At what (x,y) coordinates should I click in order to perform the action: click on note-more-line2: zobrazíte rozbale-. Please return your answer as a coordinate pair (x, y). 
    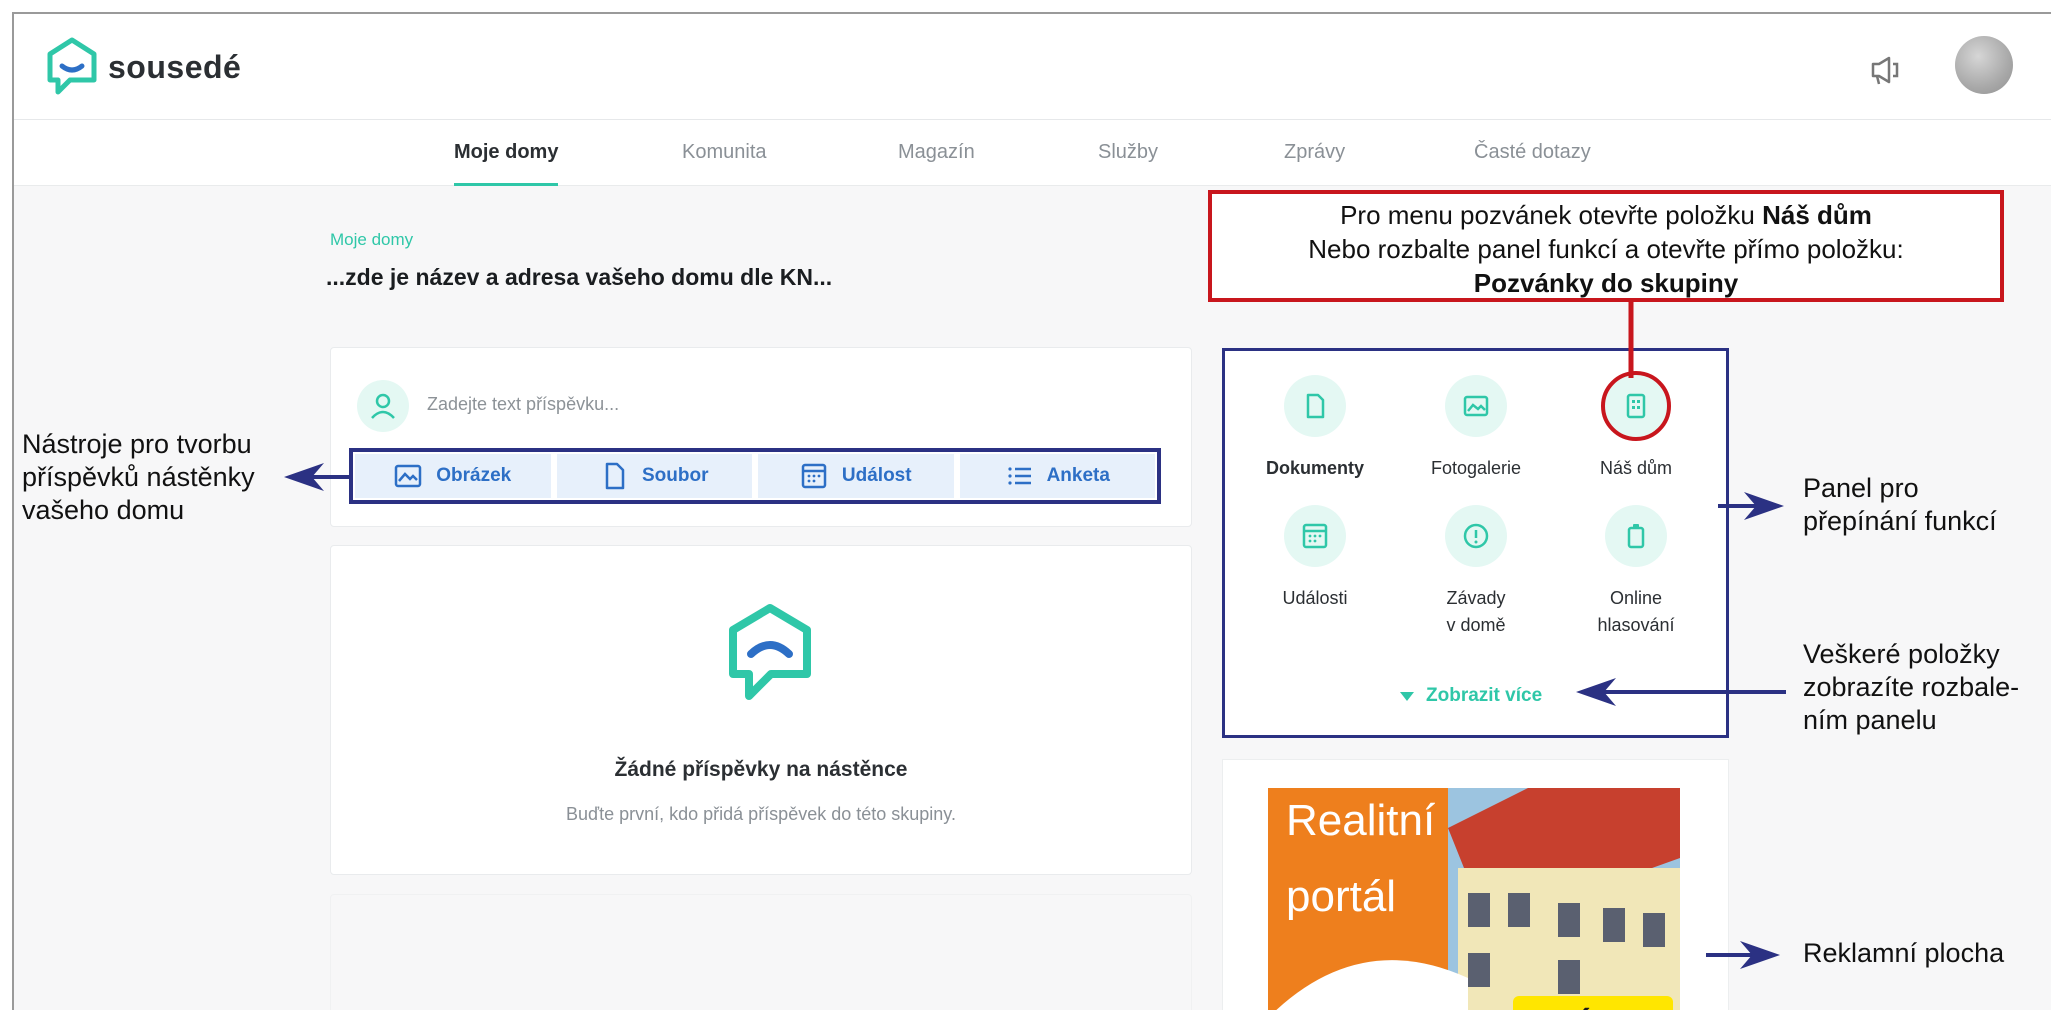
    Looking at the image, I should click on (1911, 687).